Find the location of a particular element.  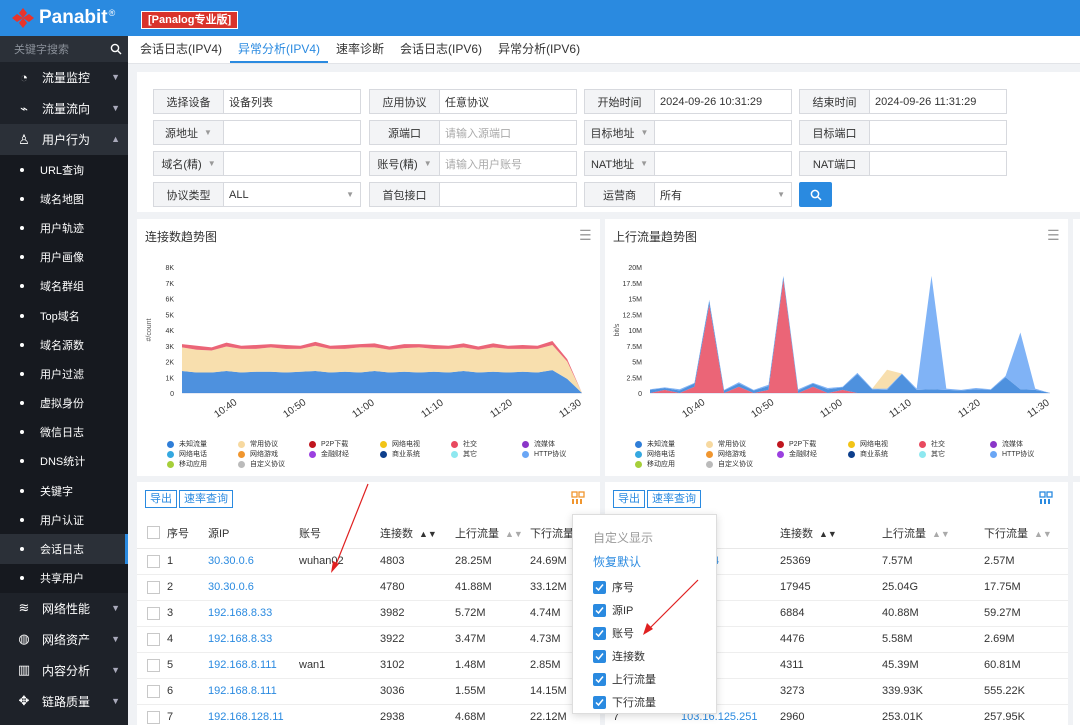

col-download: 下行流量 ▲▼ is located at coordinates (1026, 533).